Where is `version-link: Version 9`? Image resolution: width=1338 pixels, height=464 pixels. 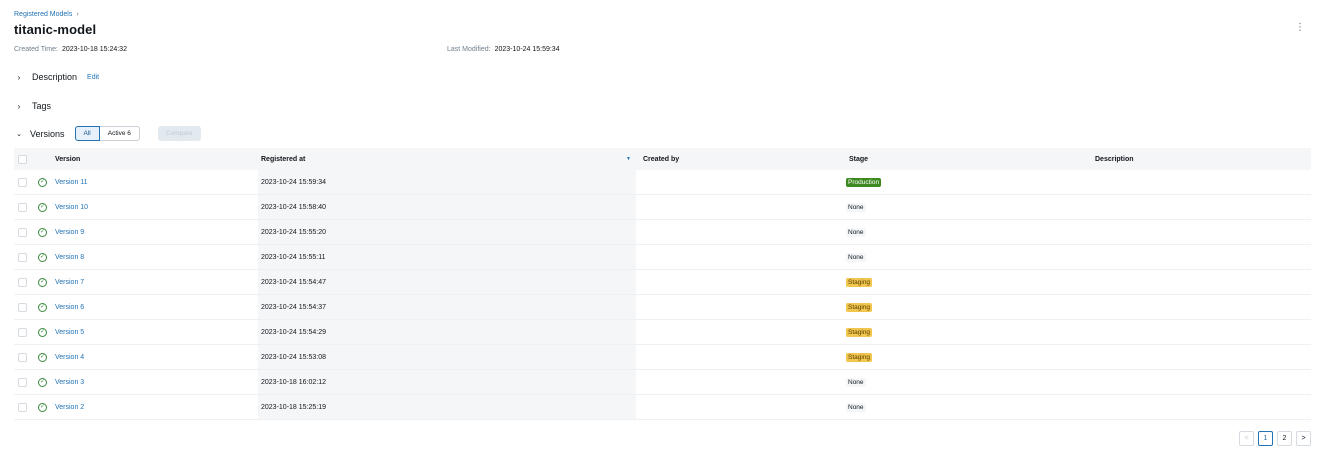
version-link: Version 9 is located at coordinates (156, 232).